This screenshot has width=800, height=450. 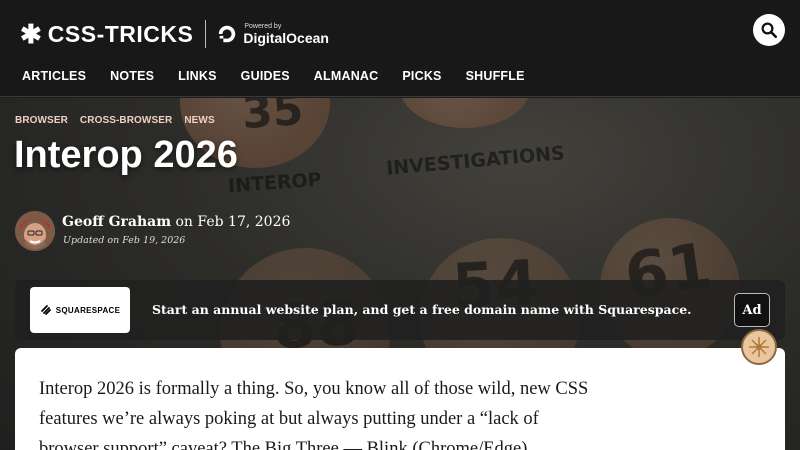 I want to click on sponsor-powered-label: Powered by, so click(x=263, y=26).